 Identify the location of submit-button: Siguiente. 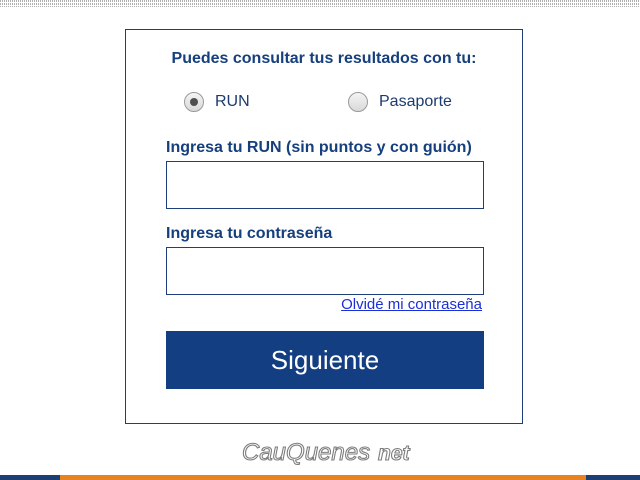
(325, 360).